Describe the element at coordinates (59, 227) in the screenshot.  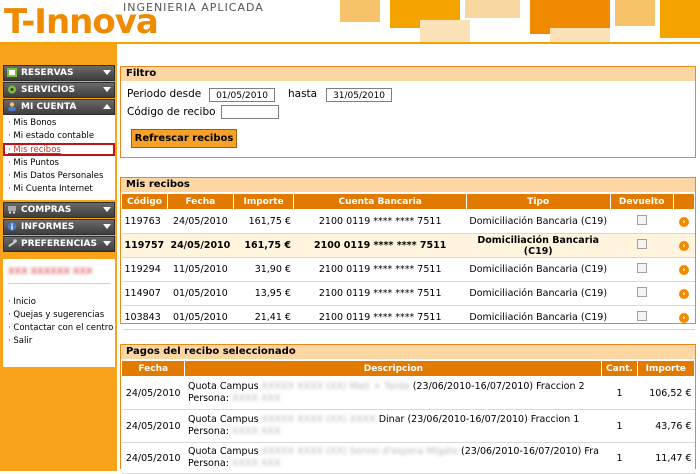
I see `menu-informes: INFORMES` at that location.